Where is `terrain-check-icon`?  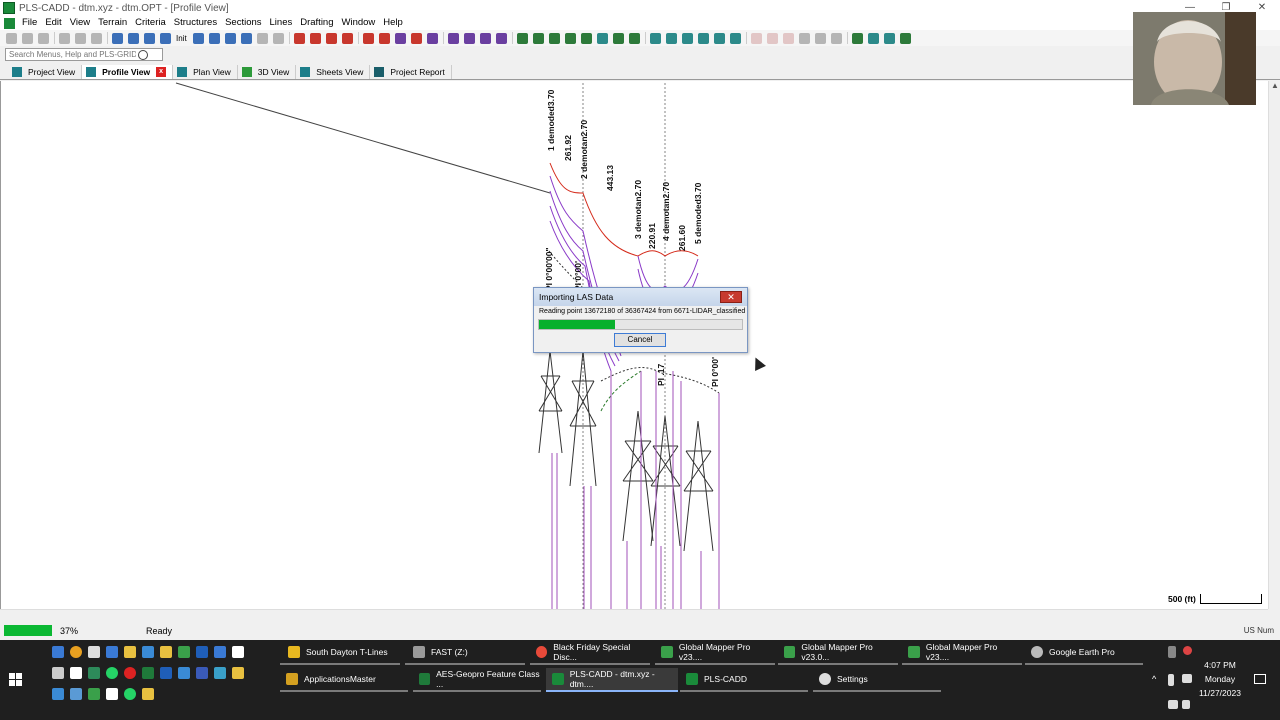 terrain-check-icon is located at coordinates (570, 38).